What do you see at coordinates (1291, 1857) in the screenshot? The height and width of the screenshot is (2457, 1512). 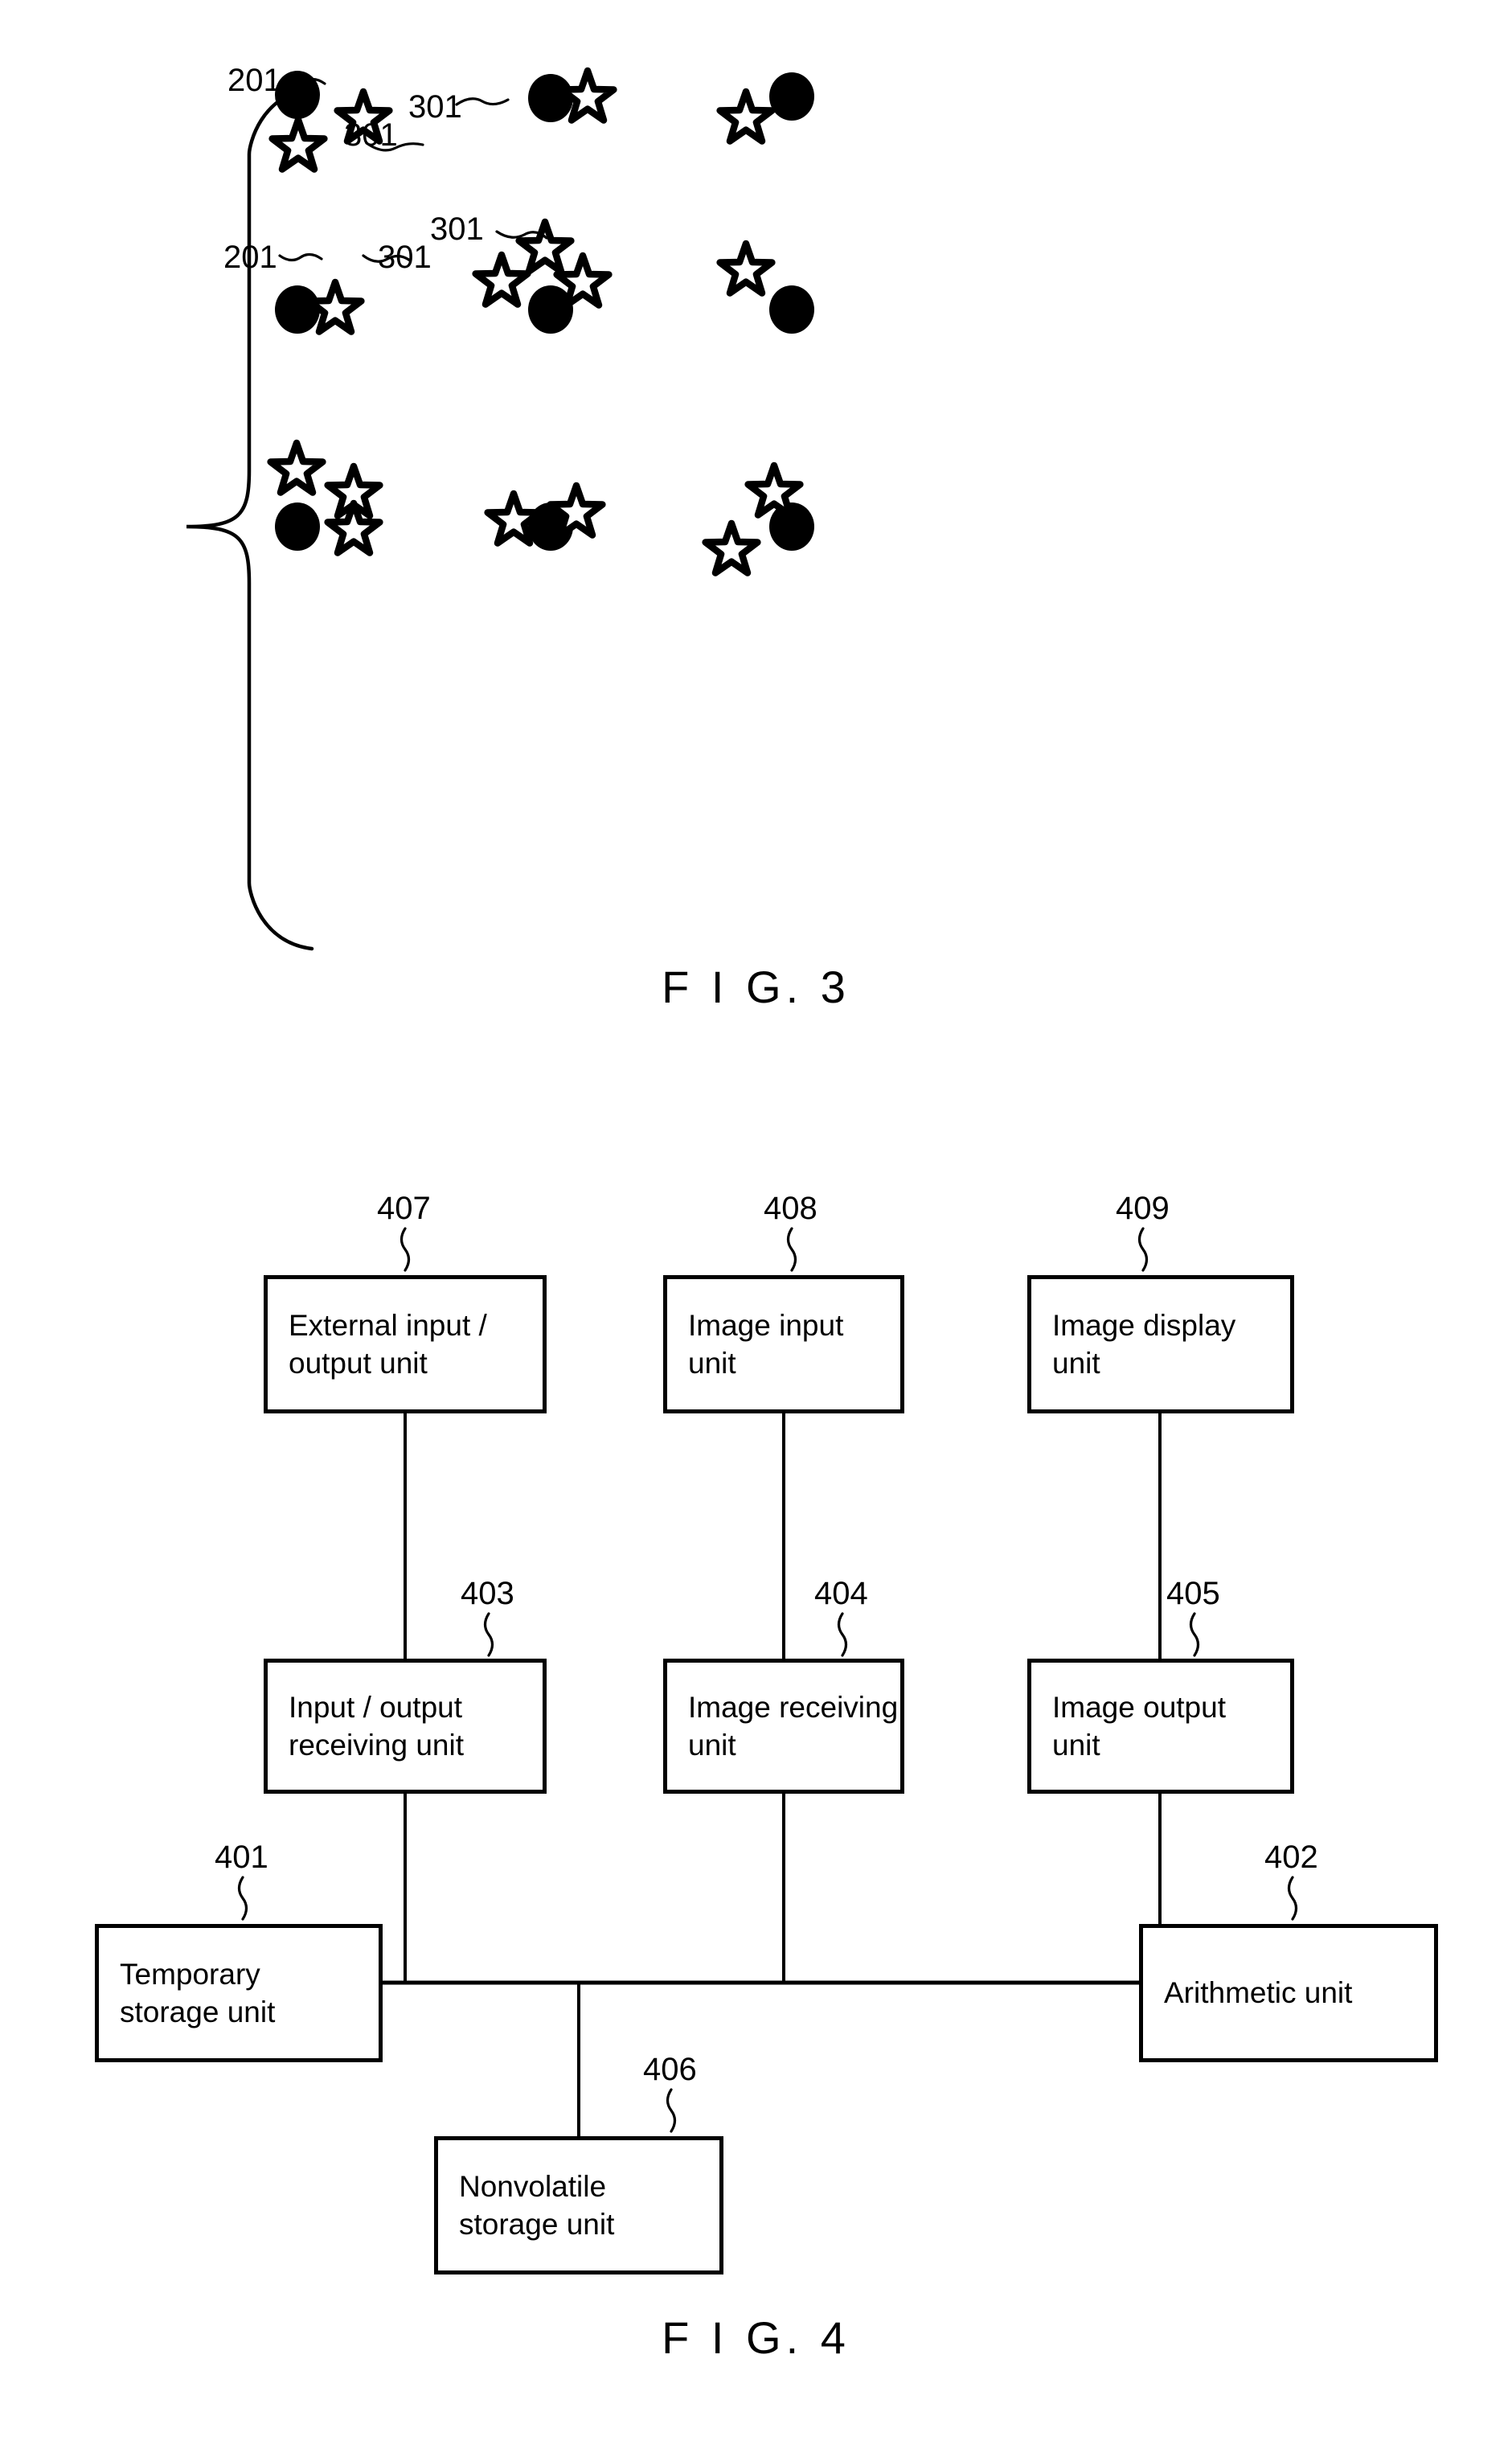 I see `reference-numeral-402: 402` at bounding box center [1291, 1857].